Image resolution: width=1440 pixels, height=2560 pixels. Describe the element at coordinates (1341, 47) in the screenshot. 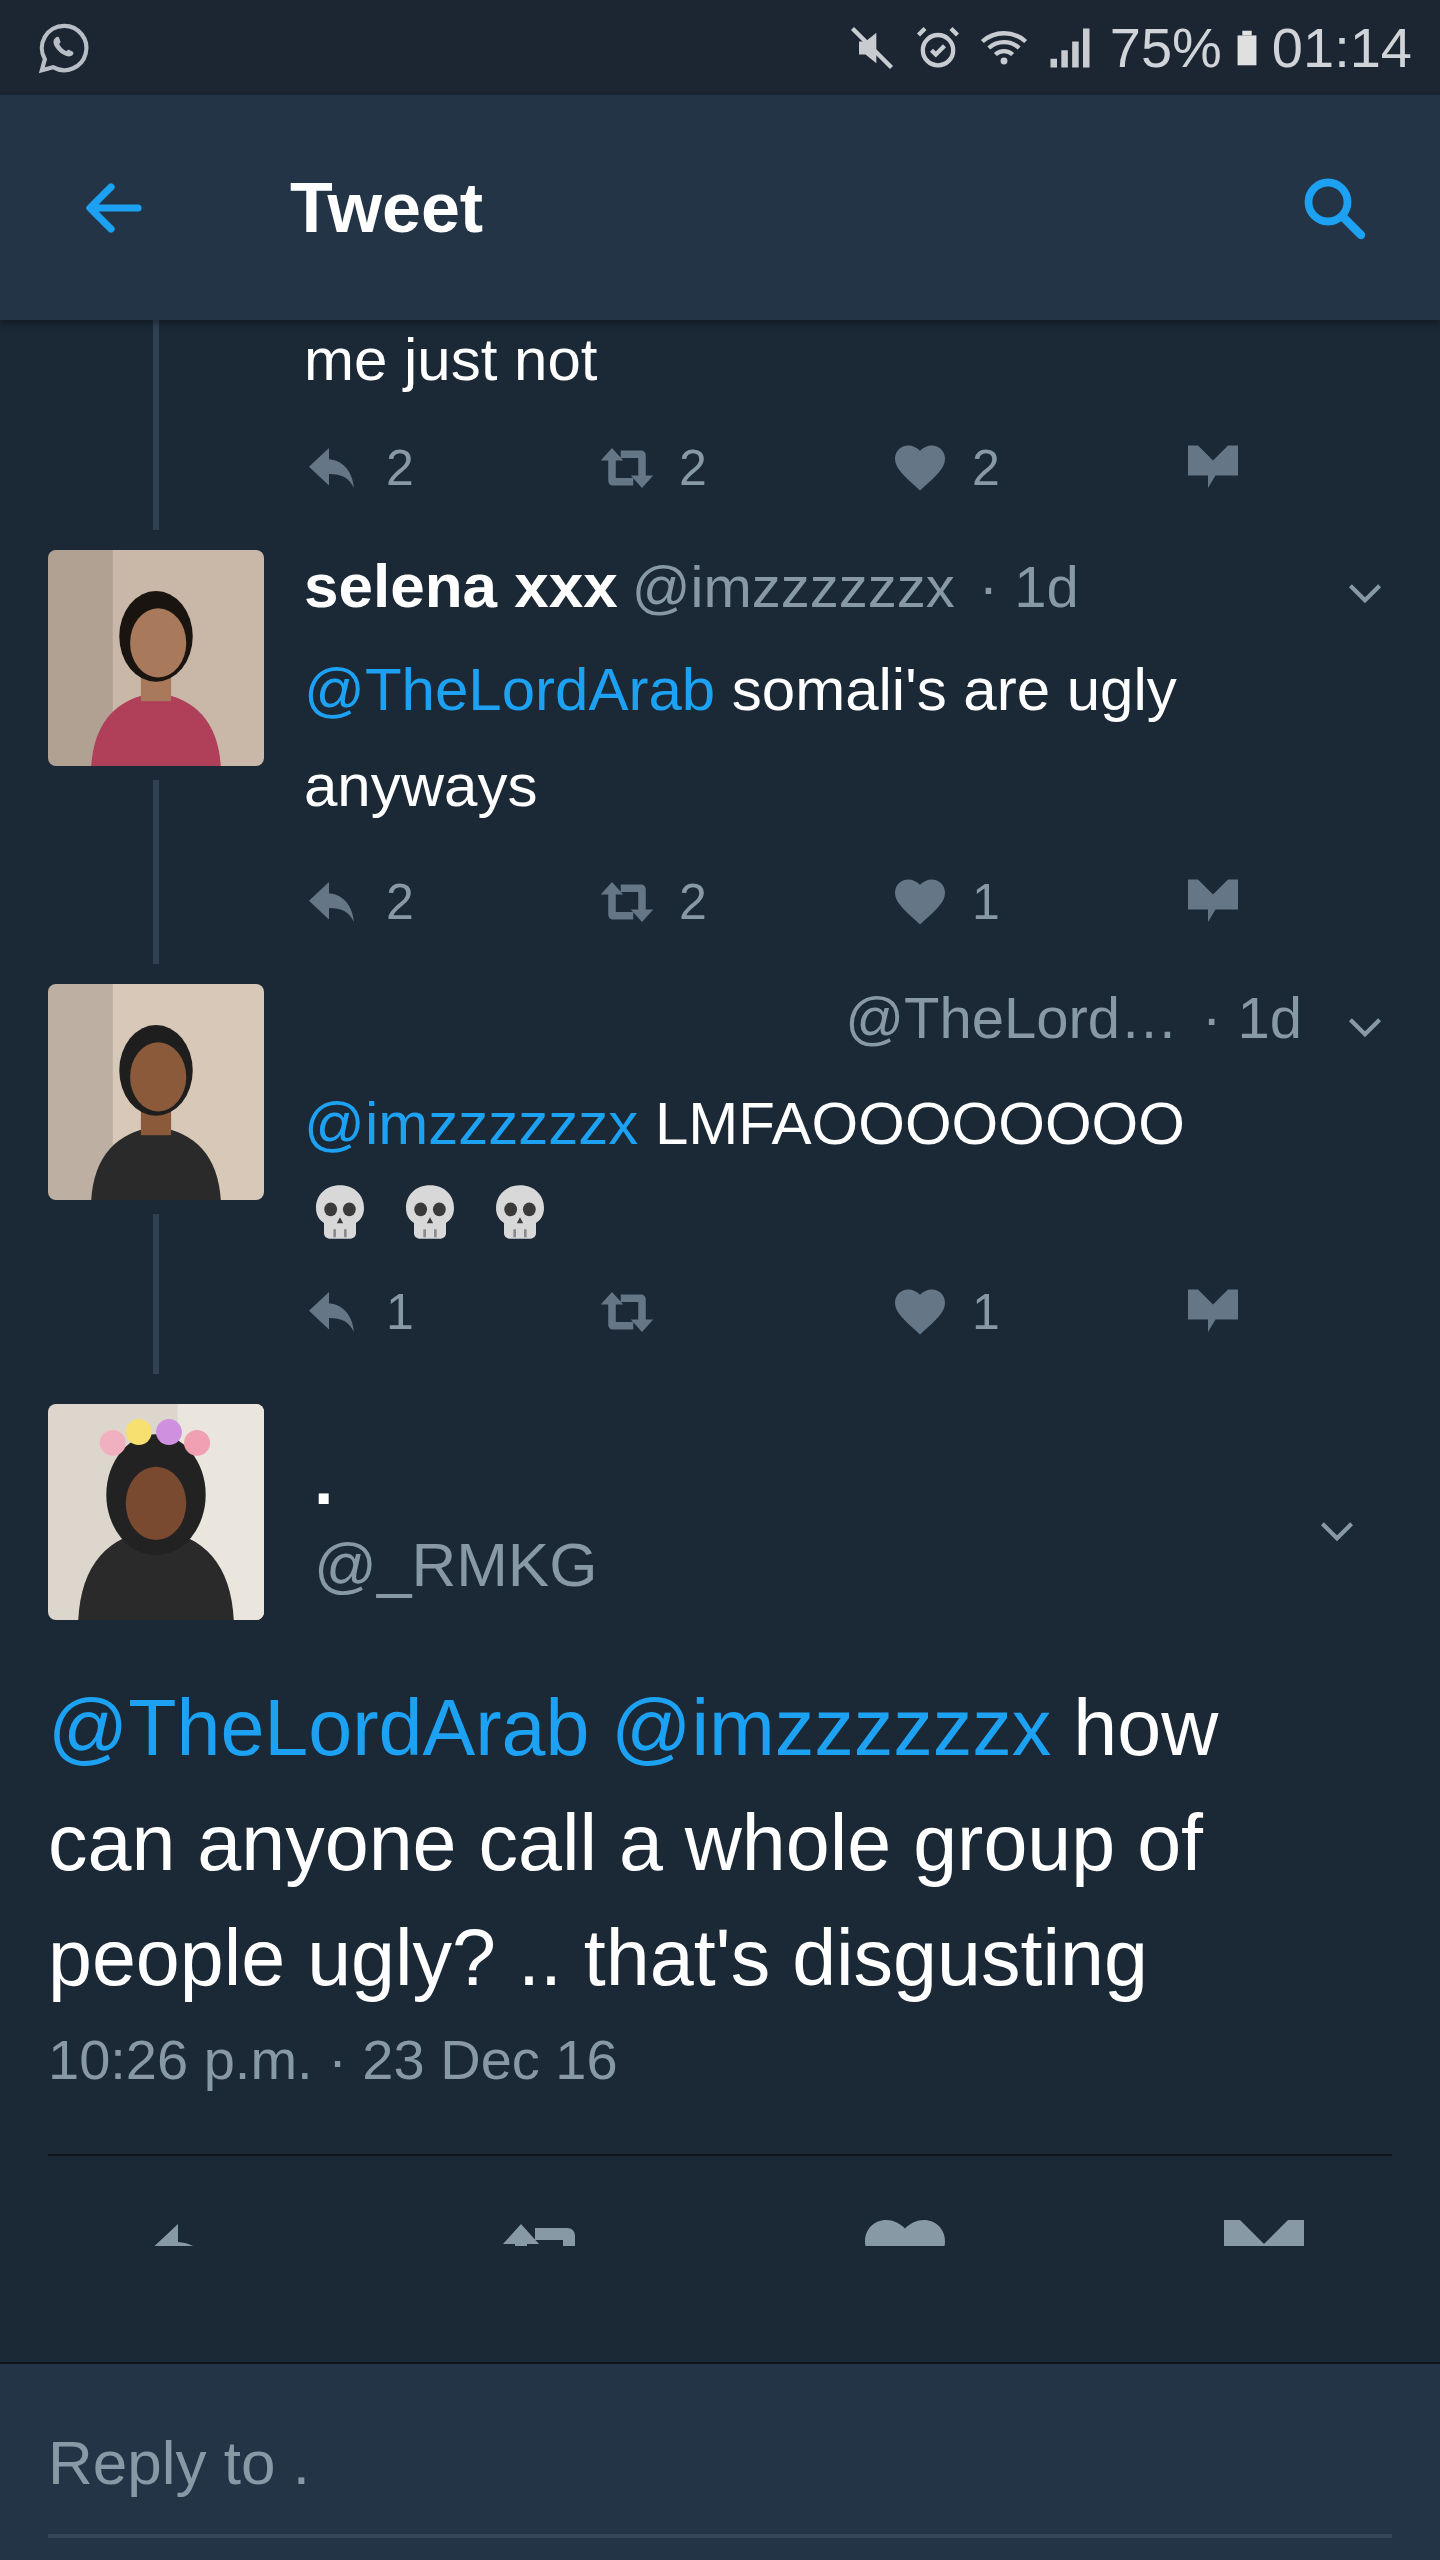

I see `clock-time: 01:14` at that location.